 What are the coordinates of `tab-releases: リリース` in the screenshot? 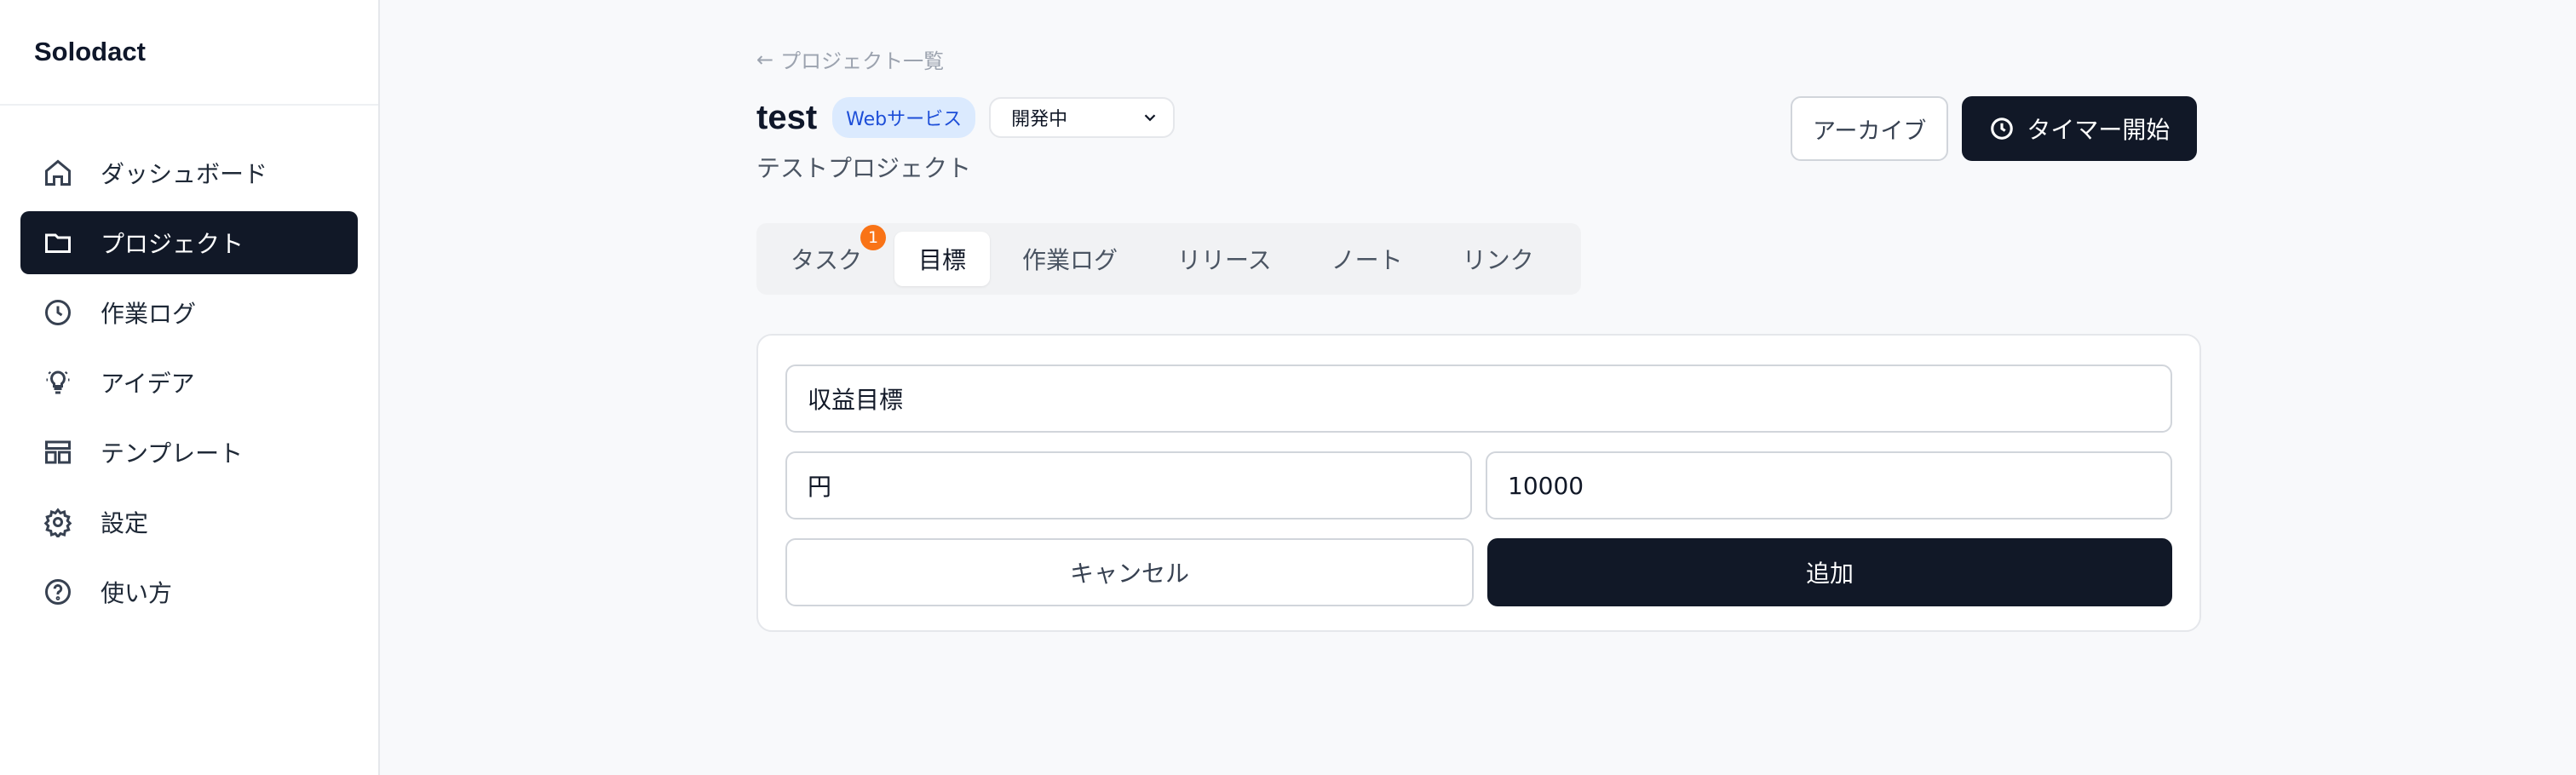 It's located at (1224, 259).